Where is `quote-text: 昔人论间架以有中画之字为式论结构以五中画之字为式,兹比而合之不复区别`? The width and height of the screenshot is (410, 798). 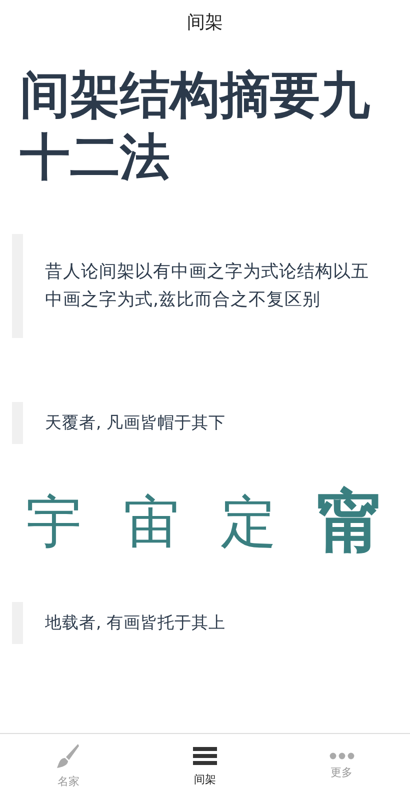
quote-text: 昔人论间架以有中画之字为式论结构以五中画之字为式,兹比而合之不复区别 is located at coordinates (207, 286).